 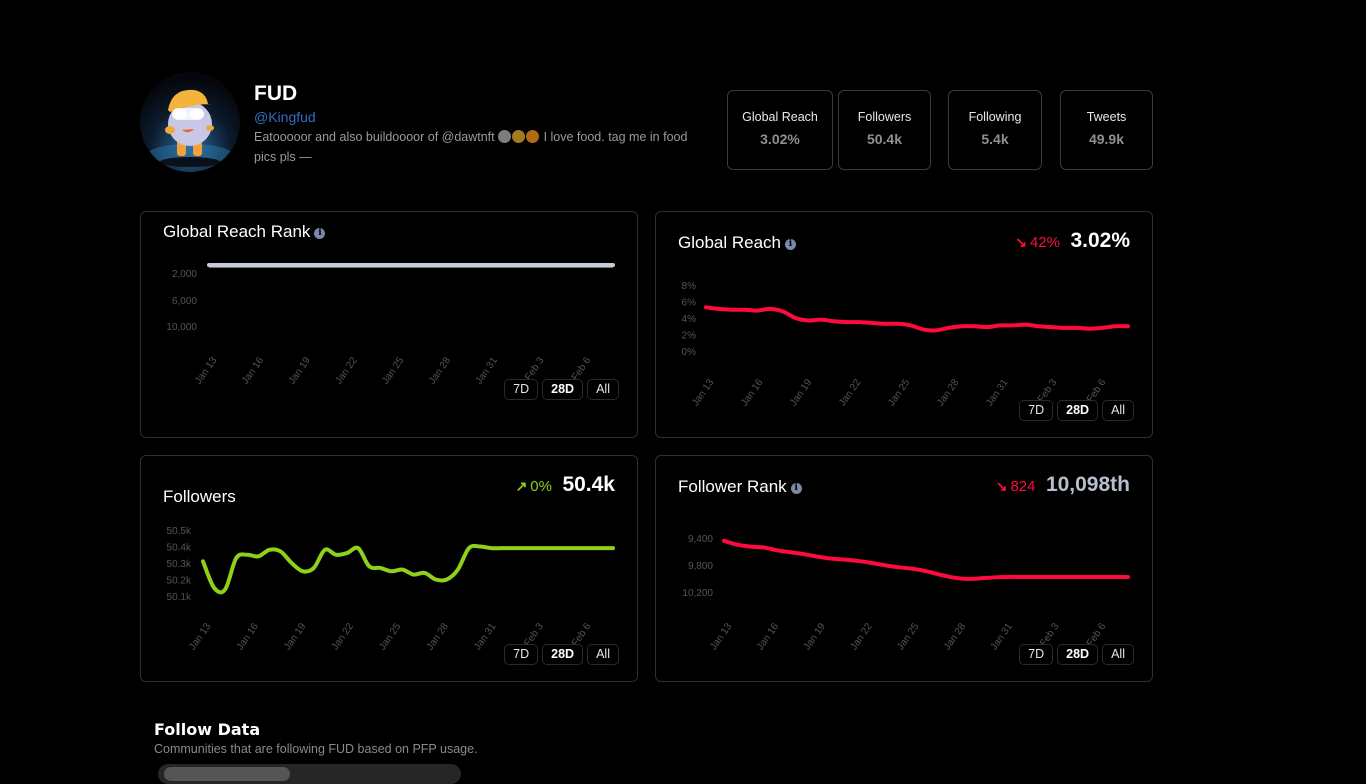 I want to click on stat-global-reach: Global Reach 3.02%, so click(x=780, y=130).